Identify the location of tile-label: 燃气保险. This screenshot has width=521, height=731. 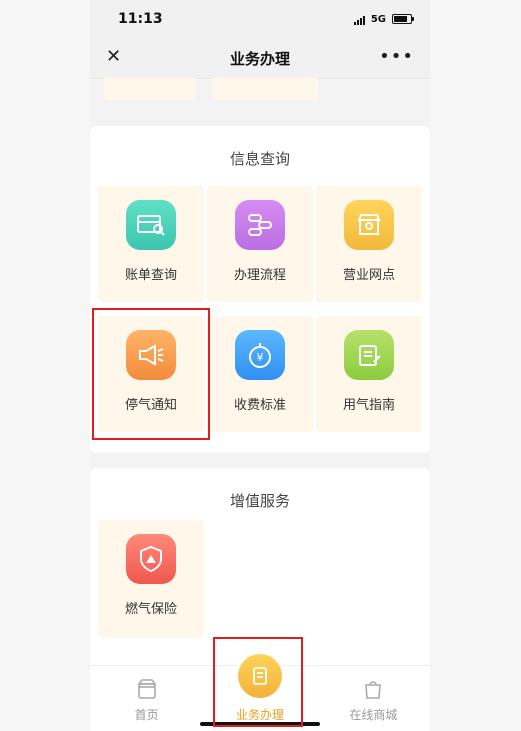
(150, 609).